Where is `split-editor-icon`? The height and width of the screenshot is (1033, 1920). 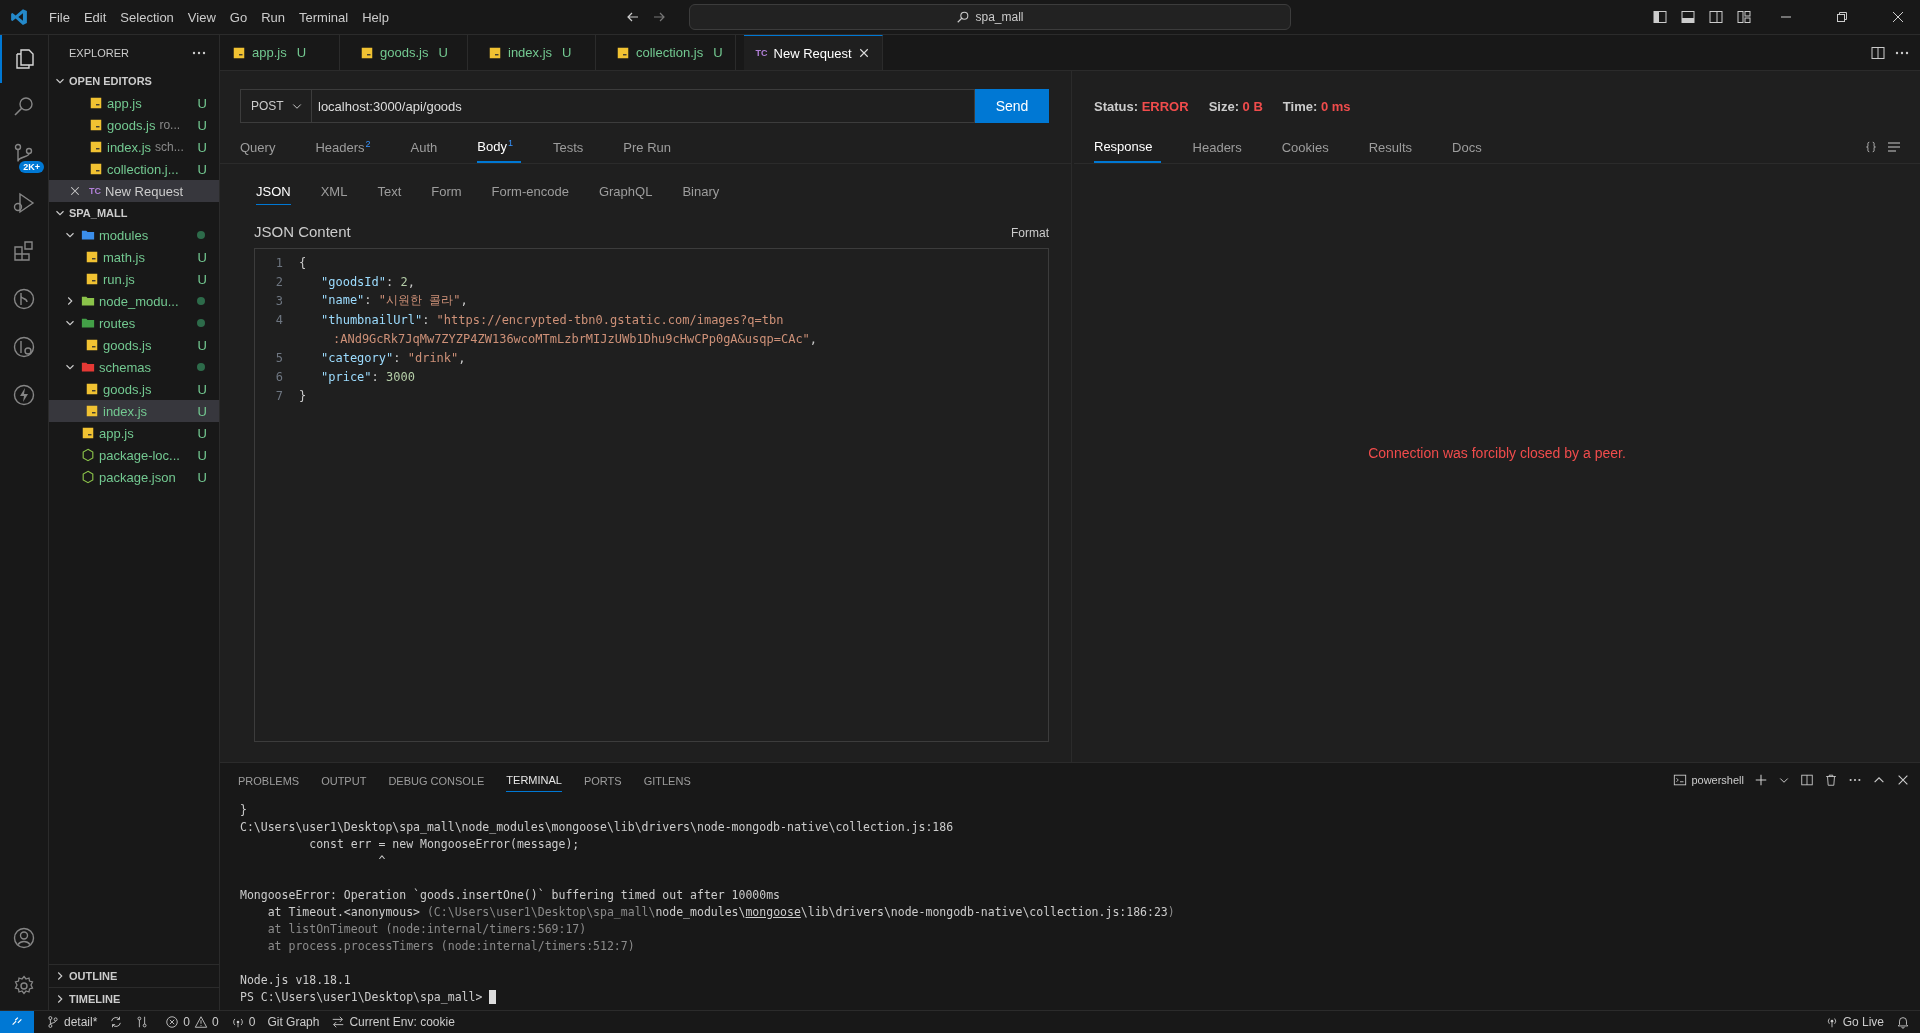
split-editor-icon is located at coordinates (1878, 52).